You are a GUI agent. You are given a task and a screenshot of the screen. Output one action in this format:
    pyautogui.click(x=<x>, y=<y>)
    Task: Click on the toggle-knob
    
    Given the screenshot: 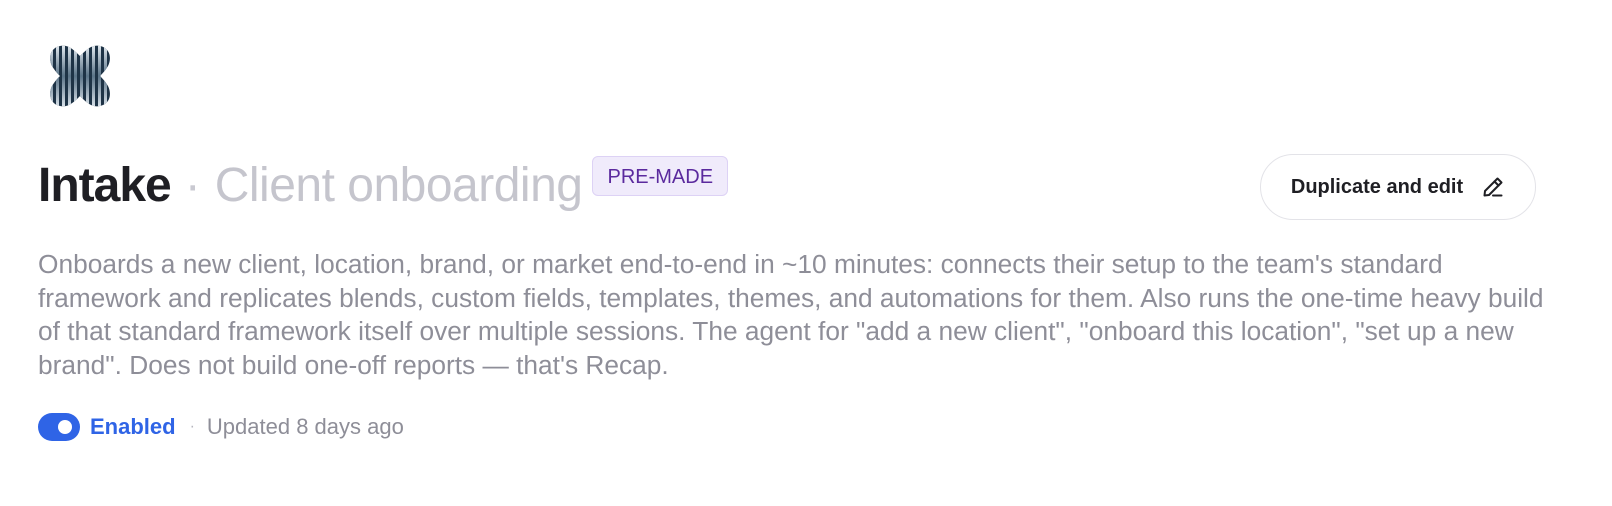 What is the action you would take?
    pyautogui.click(x=65, y=427)
    